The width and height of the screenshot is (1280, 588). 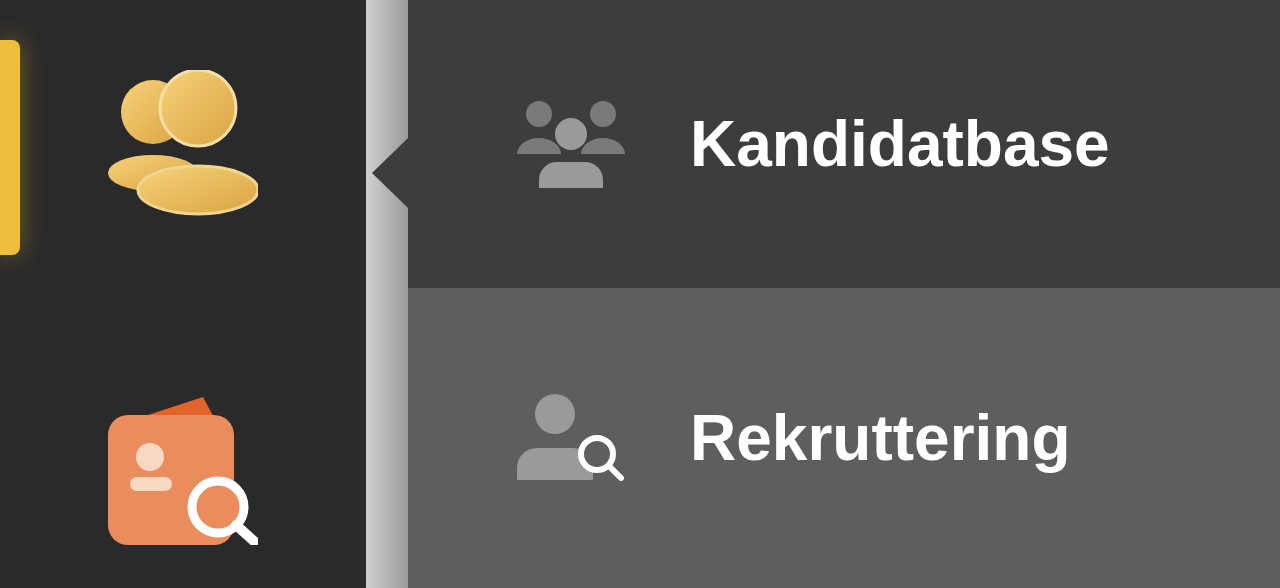 I want to click on profile-search-icon, so click(x=183, y=470).